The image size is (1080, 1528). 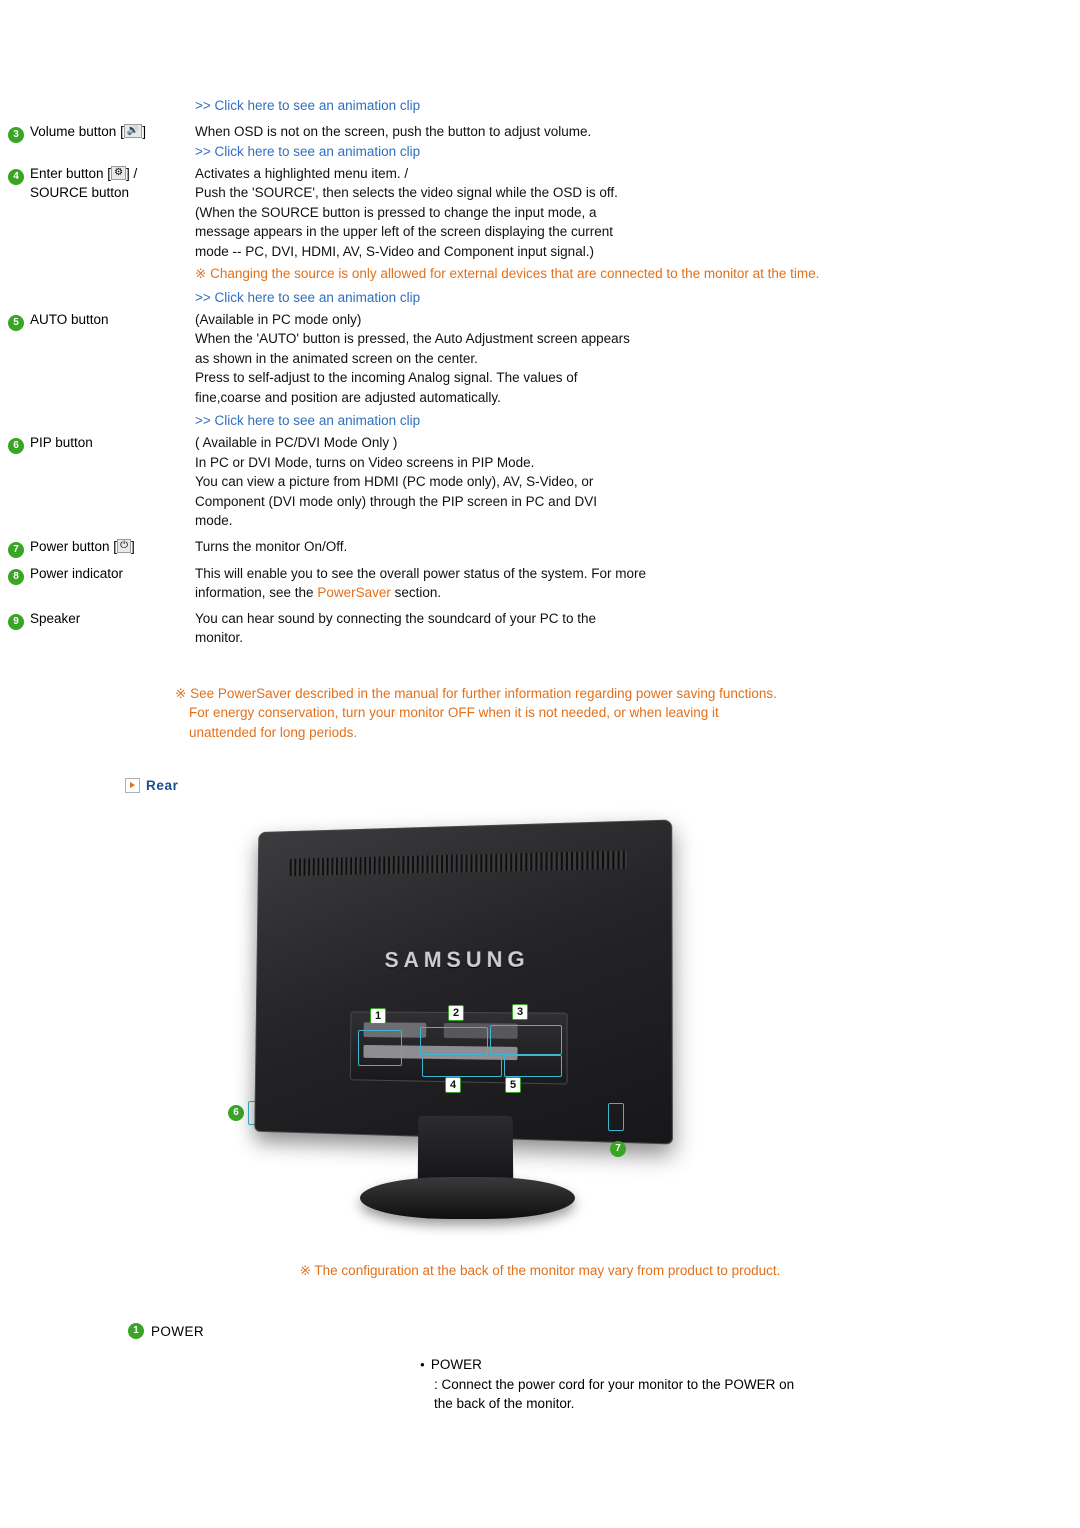 I want to click on control-name: Enter button [⚙] / SOURCE button, so click(x=112, y=183).